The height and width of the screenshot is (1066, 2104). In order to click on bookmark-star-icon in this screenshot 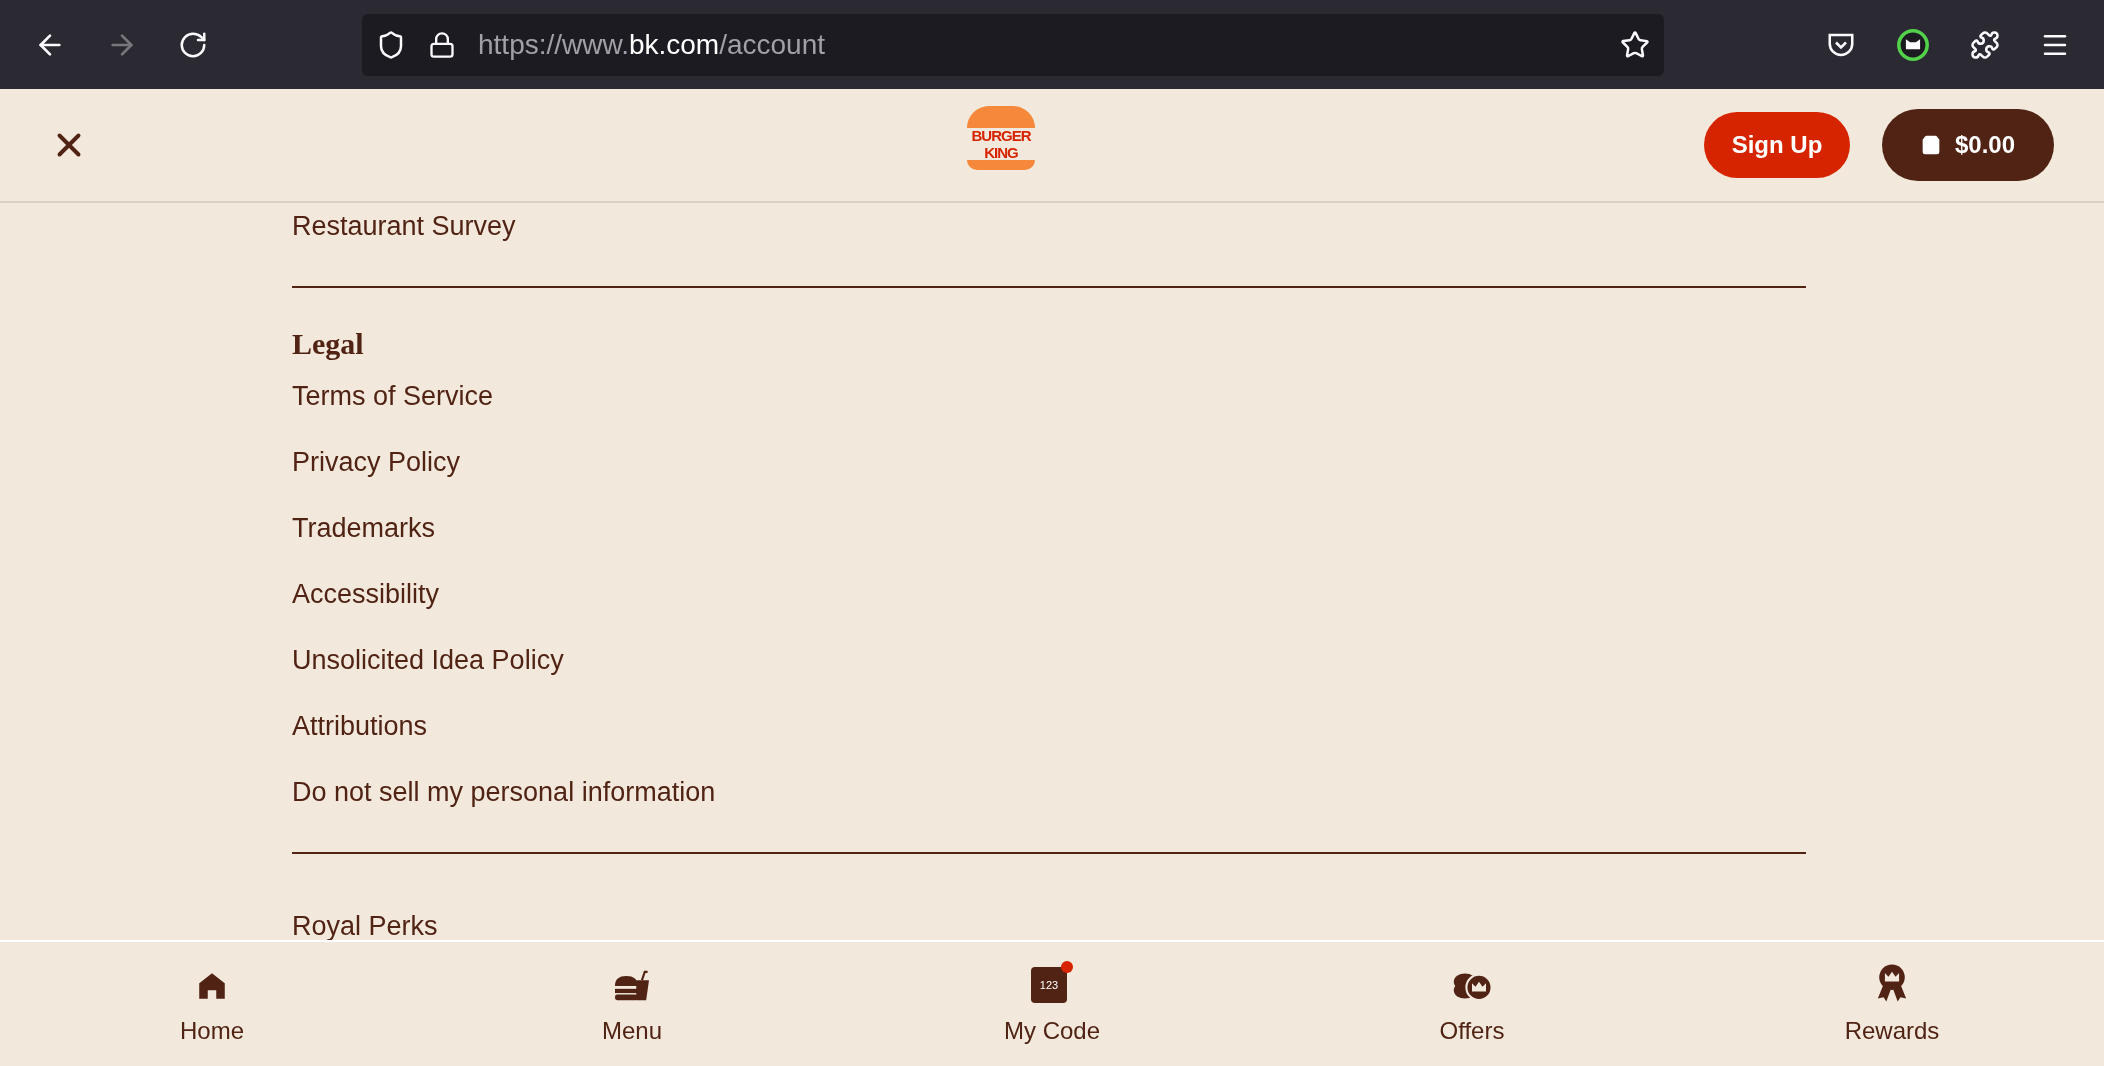, I will do `click(1635, 44)`.